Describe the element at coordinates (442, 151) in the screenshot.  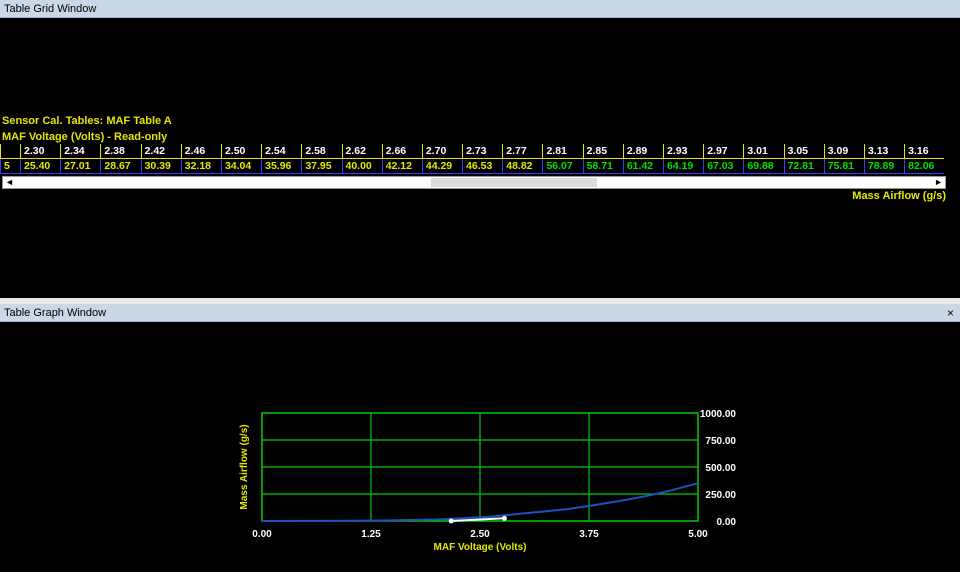
I see `column-header-cell: 2.70` at that location.